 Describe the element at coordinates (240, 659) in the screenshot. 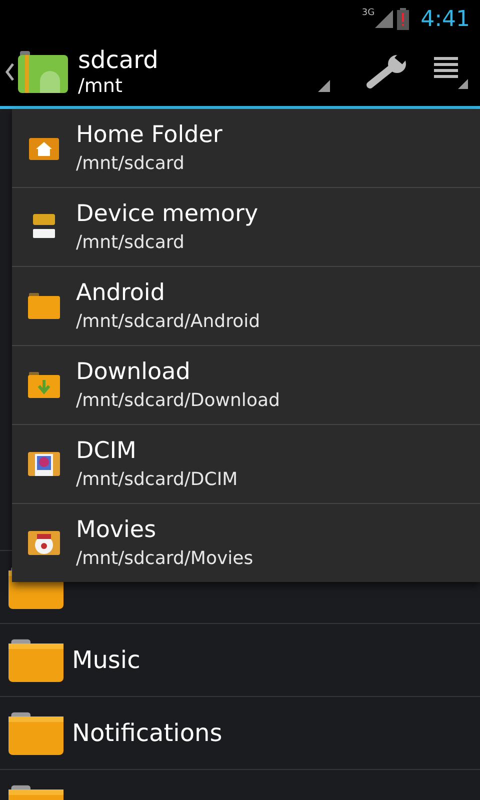

I see `folder-row: Music` at that location.